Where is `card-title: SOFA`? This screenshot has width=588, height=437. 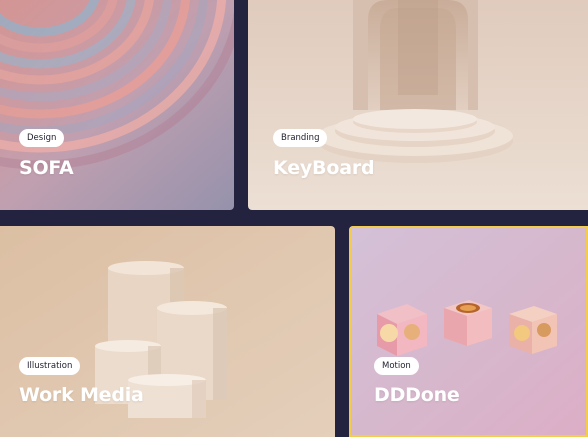
card-title: SOFA is located at coordinates (46, 168).